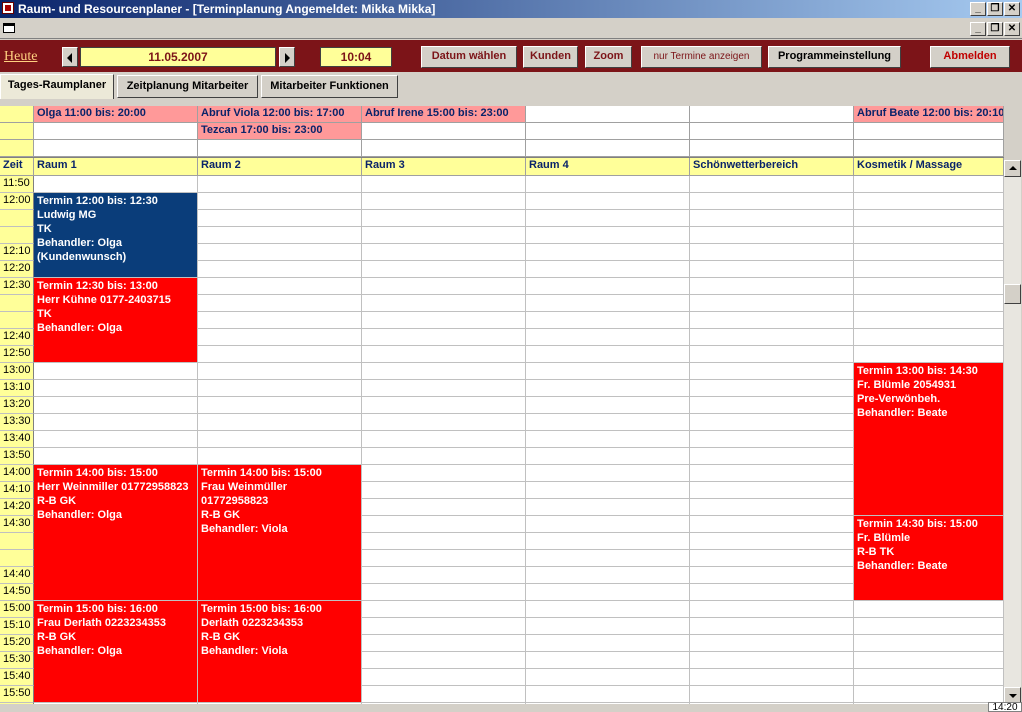  I want to click on document-icon, so click(9, 28).